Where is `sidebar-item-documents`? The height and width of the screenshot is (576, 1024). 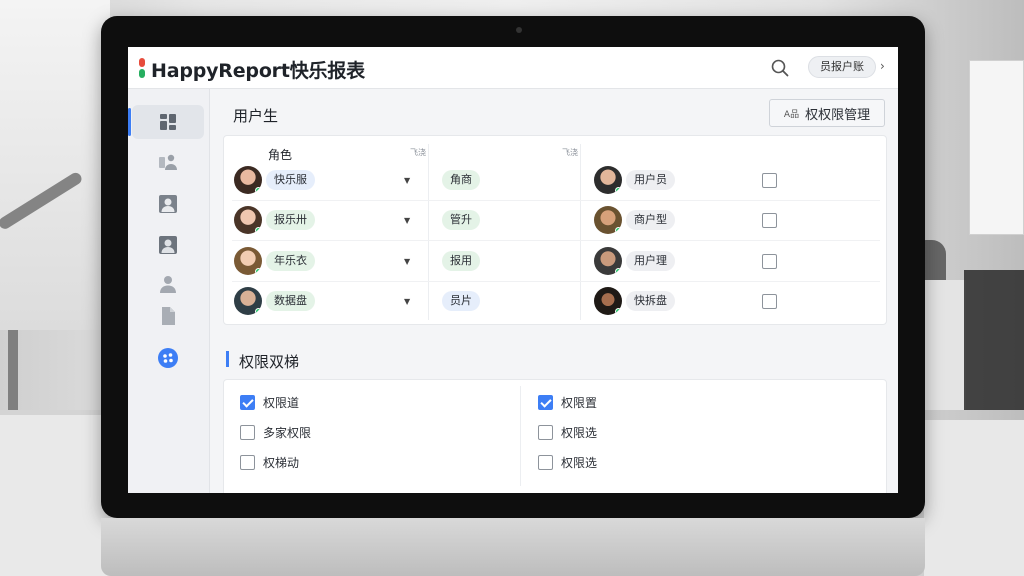 sidebar-item-documents is located at coordinates (168, 316).